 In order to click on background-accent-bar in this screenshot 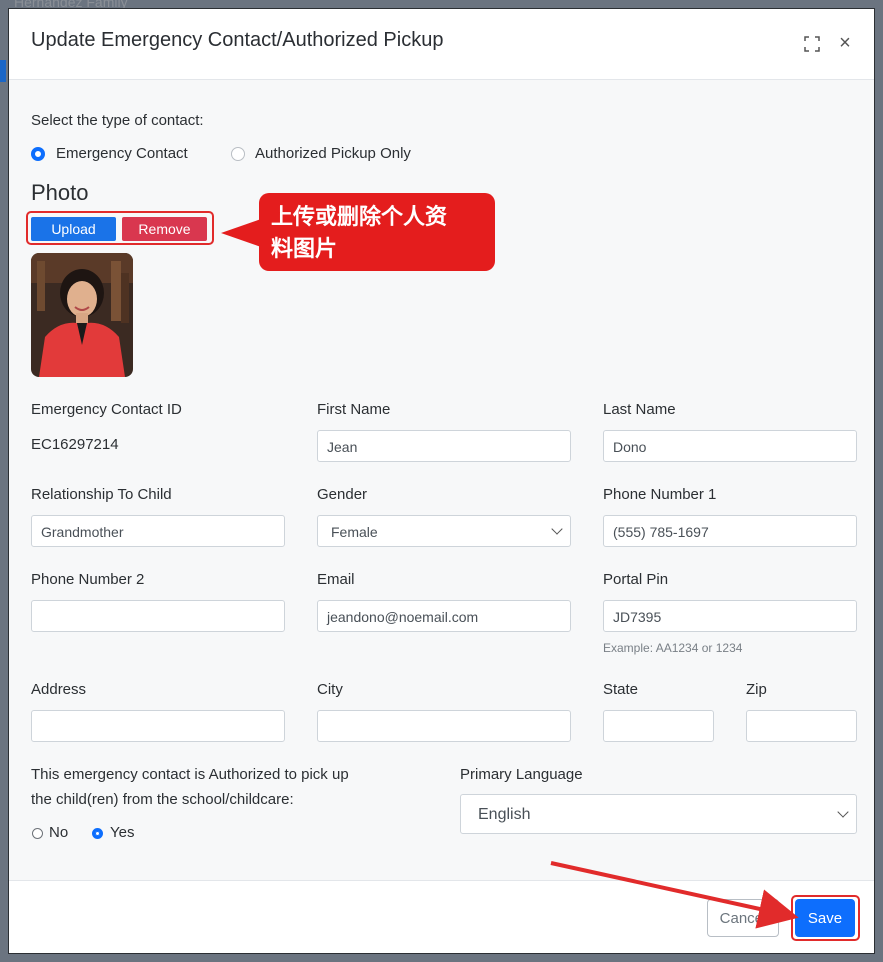, I will do `click(3, 71)`.